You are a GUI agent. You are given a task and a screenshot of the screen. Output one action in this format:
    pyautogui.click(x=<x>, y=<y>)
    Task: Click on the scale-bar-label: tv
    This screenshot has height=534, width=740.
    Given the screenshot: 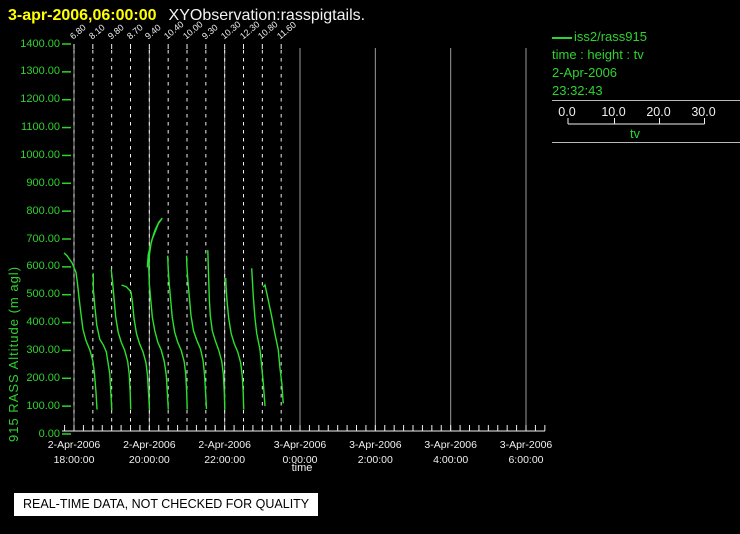 What is the action you would take?
    pyautogui.click(x=635, y=133)
    